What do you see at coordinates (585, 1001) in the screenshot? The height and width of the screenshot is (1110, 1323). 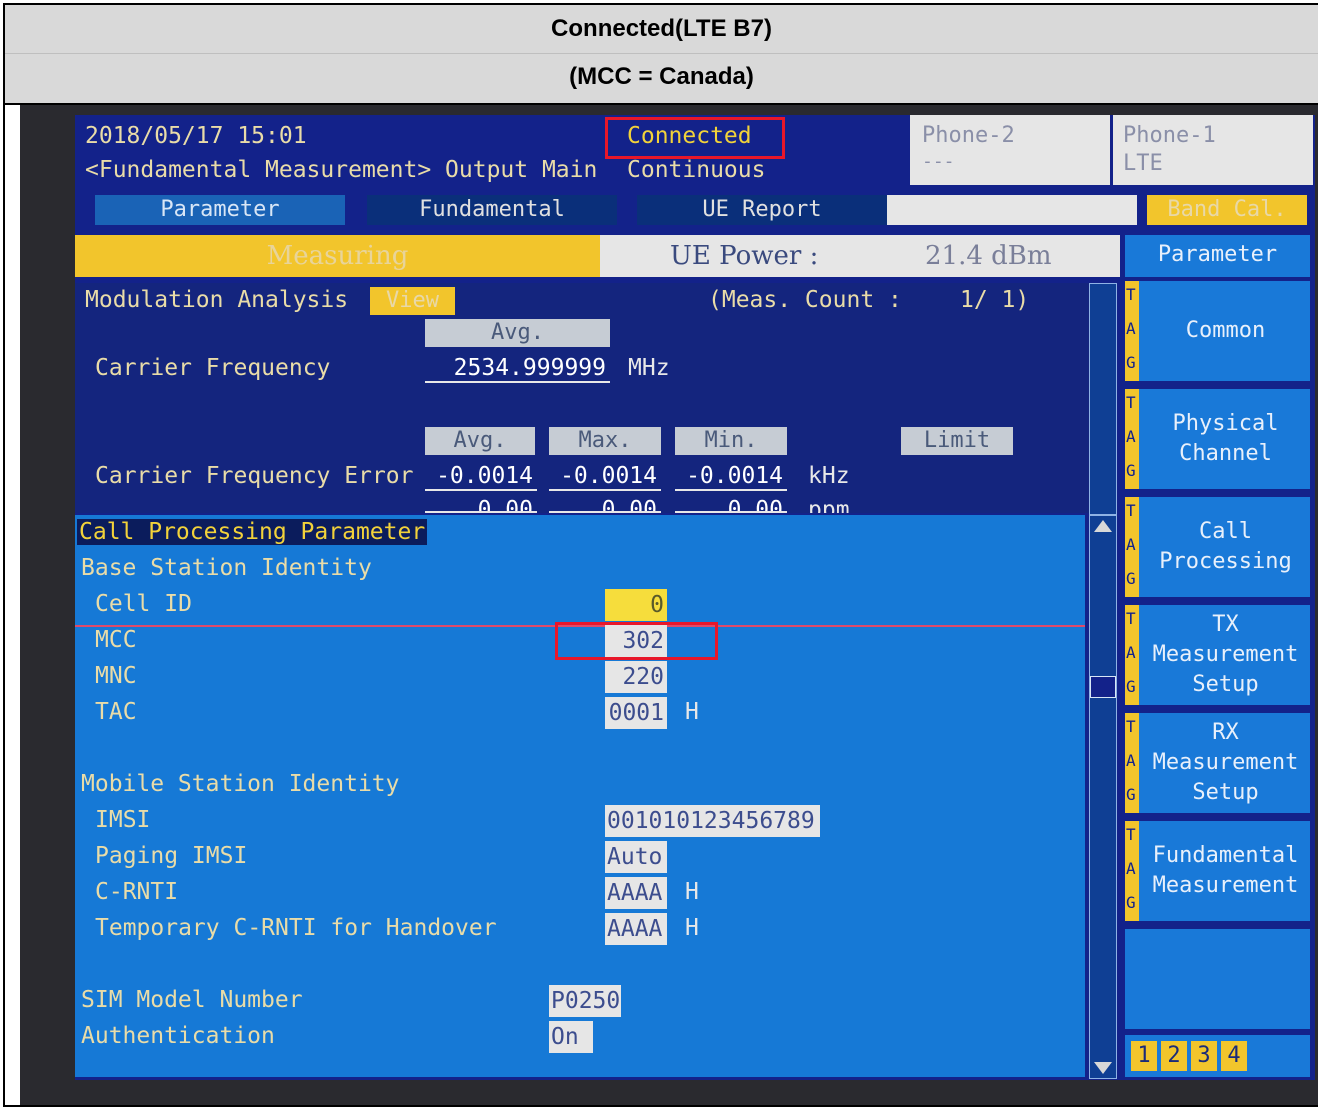 I see `sim-model-field: P0250` at bounding box center [585, 1001].